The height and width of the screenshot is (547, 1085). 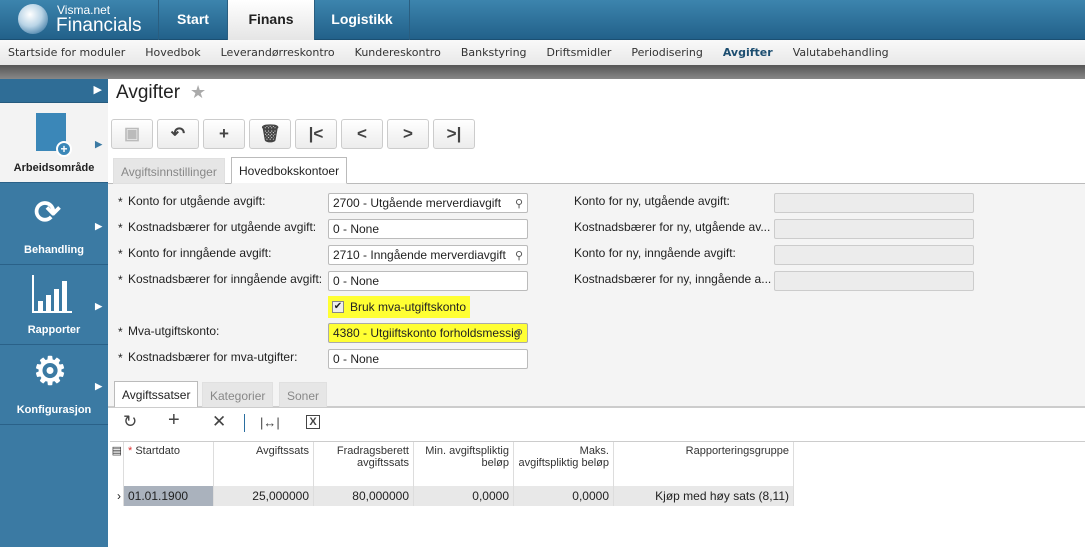 What do you see at coordinates (195, 253) in the screenshot?
I see `field-label: * Konto for inngående avgift:` at bounding box center [195, 253].